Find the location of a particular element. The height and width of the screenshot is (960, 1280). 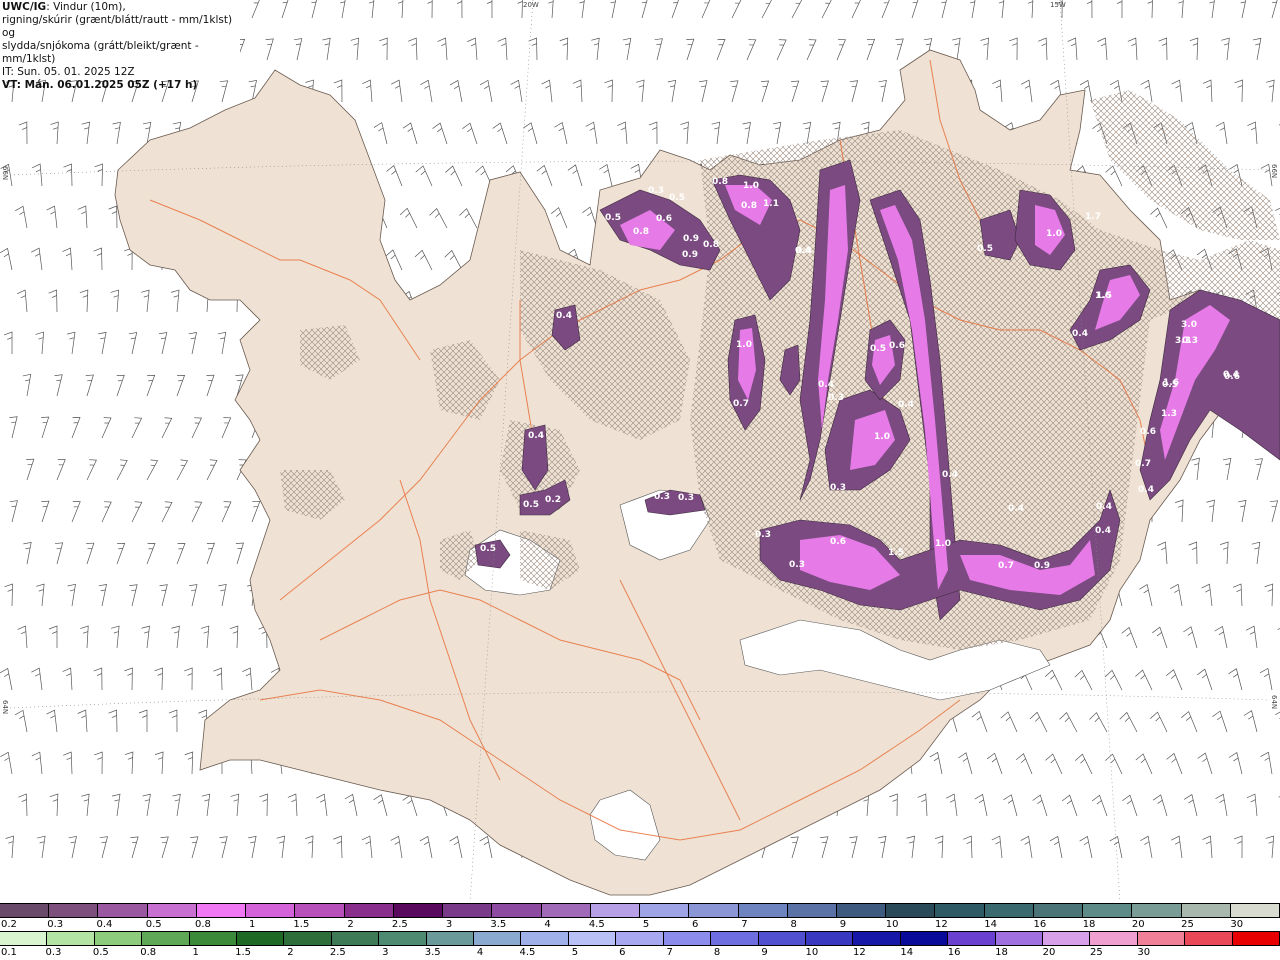

latitude-label-right-upper: 66N is located at coordinates (1274, 171).